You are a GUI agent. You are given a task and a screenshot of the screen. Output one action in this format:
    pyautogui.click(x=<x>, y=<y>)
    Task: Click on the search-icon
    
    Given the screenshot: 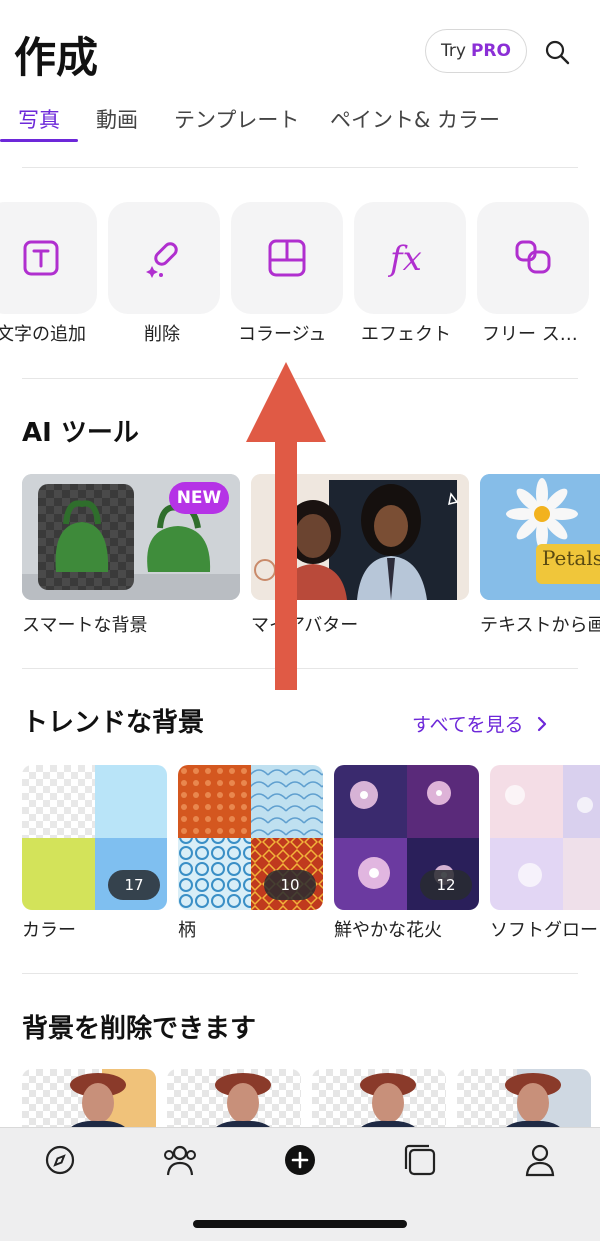 What is the action you would take?
    pyautogui.click(x=557, y=52)
    